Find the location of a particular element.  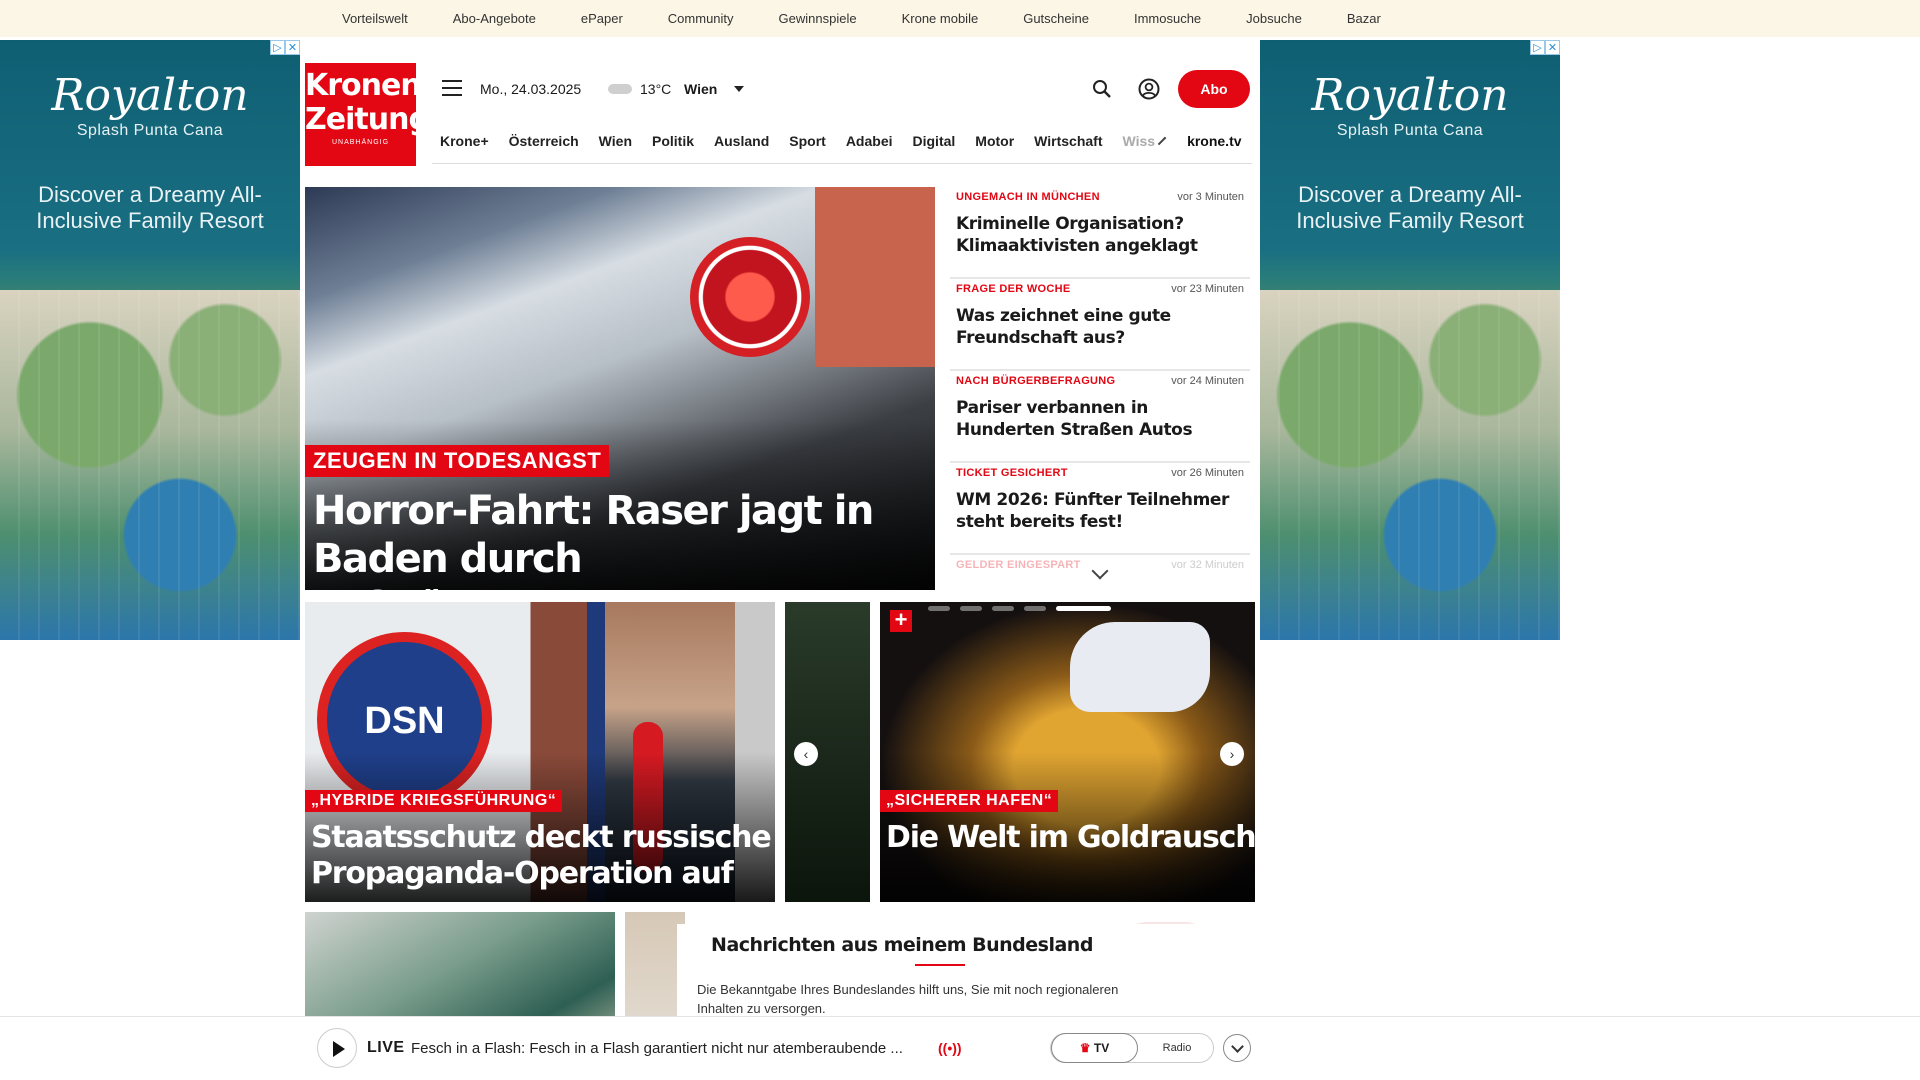

service-link-community: Community is located at coordinates (701, 18).